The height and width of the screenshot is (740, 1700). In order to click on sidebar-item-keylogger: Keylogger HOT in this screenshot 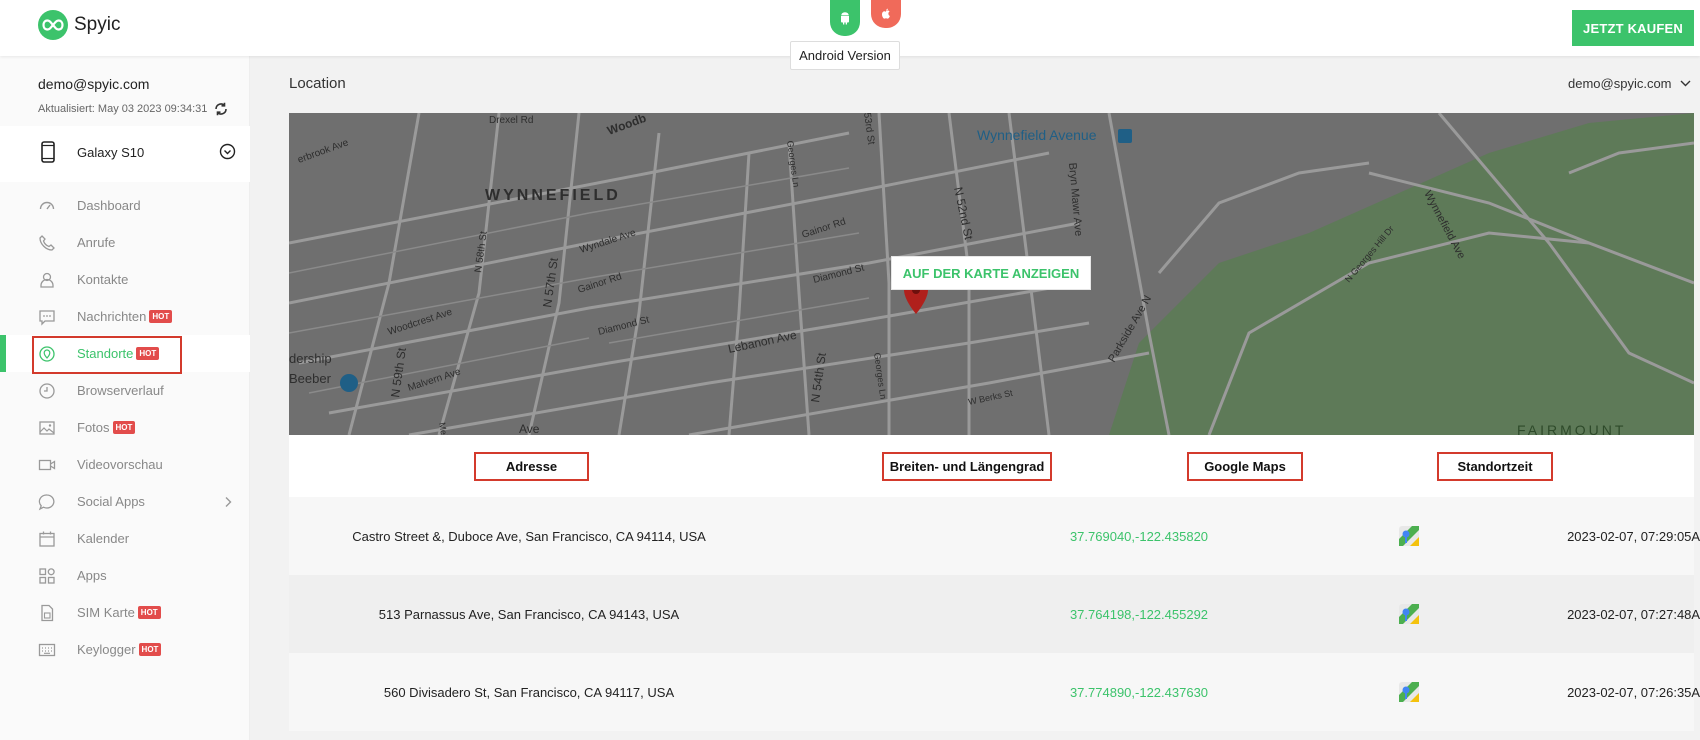, I will do `click(125, 649)`.